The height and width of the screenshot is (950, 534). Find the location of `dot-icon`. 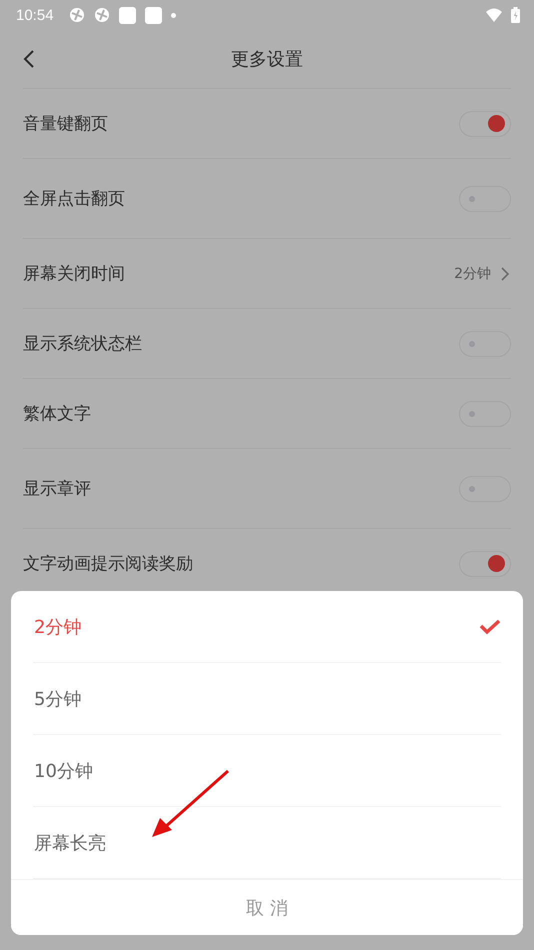

dot-icon is located at coordinates (173, 15).